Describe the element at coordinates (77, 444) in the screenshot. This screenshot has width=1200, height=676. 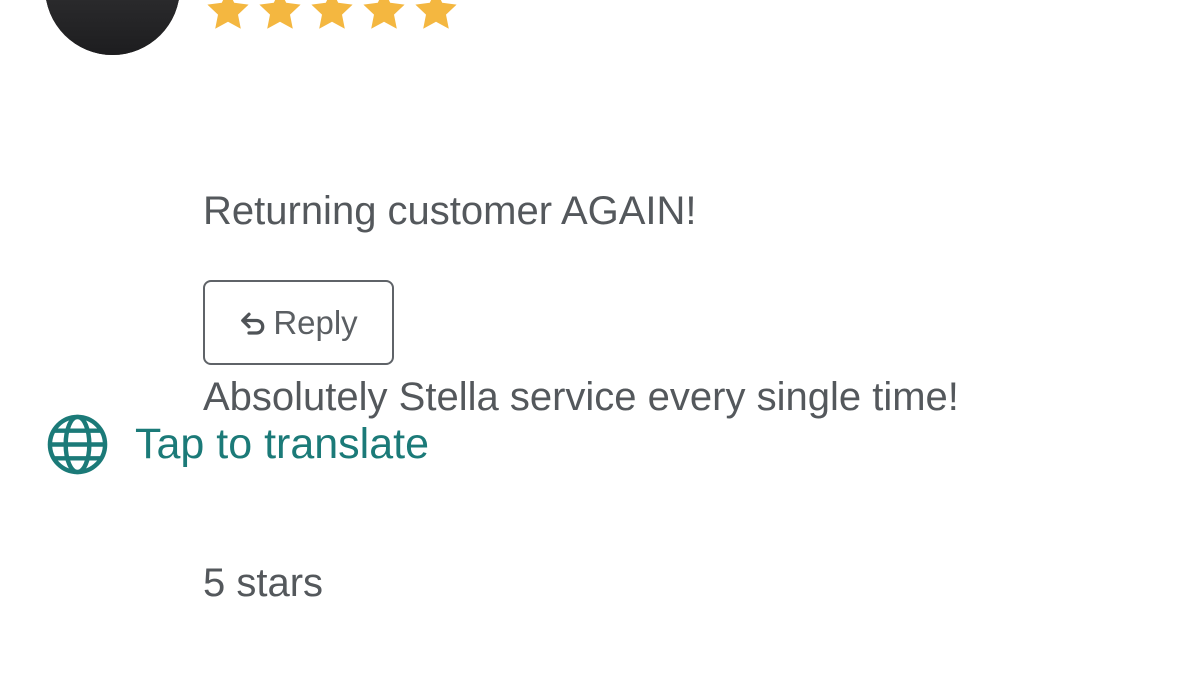
I see `globe-icon` at that location.